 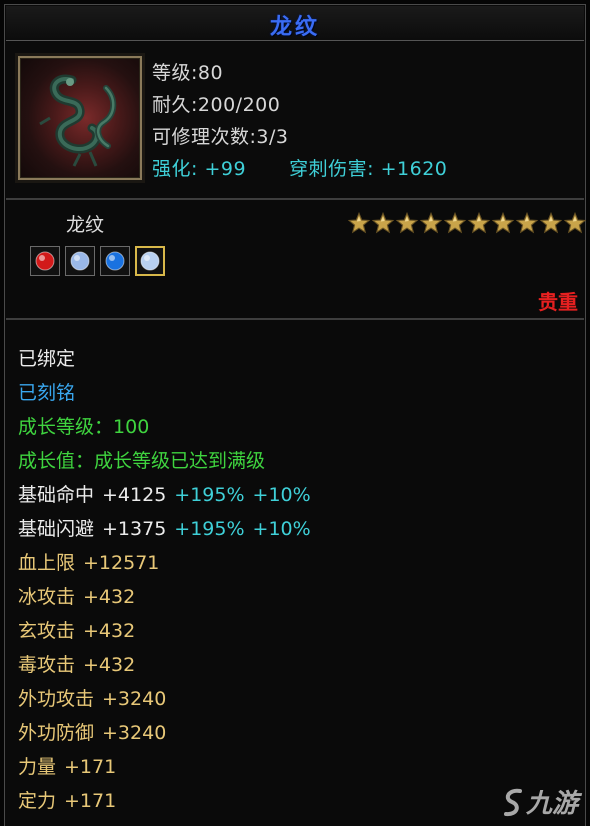 What do you see at coordinates (47, 597) in the screenshot?
I see `attribute-label: 冰攻击` at bounding box center [47, 597].